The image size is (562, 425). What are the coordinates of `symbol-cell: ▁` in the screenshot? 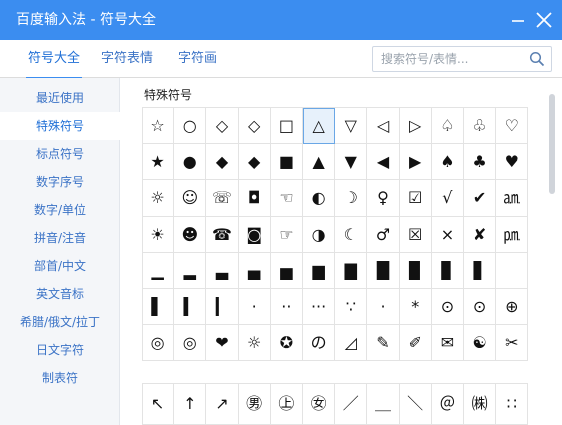 It's located at (158, 270).